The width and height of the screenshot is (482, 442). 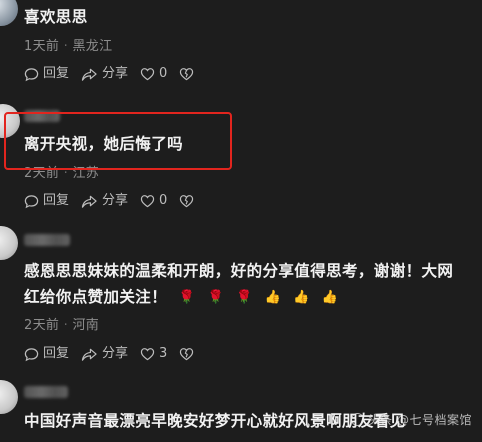 I want to click on comment-text-line: 感恩思思妹妹的温柔和开朗，好的分享值得思考，谢谢！大网, so click(x=239, y=271).